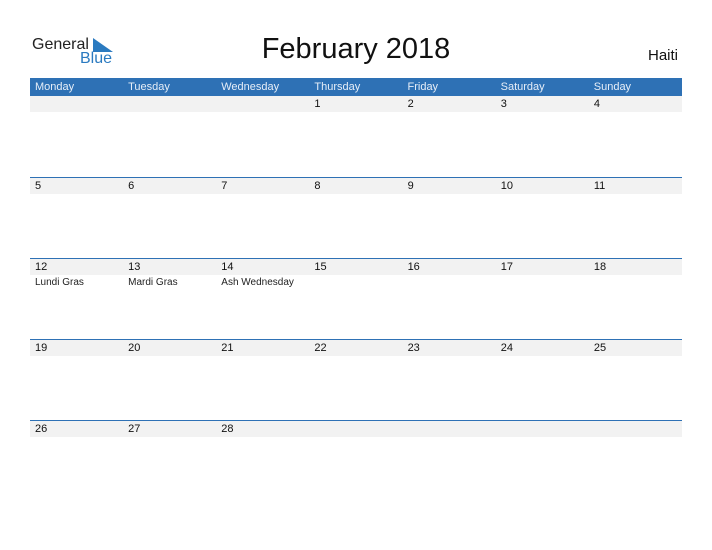 This screenshot has height=550, width=712. What do you see at coordinates (169, 380) in the screenshot?
I see `day-cell: 20` at bounding box center [169, 380].